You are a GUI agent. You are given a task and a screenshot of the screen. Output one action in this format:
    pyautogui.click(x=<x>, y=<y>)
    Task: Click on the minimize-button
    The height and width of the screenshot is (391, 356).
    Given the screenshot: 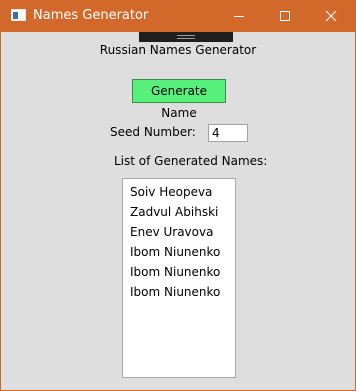 What is the action you would take?
    pyautogui.click(x=239, y=16)
    